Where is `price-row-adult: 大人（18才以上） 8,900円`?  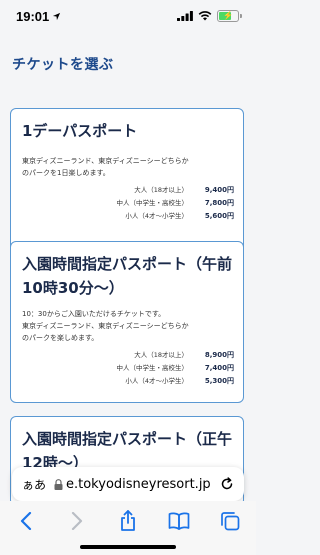 price-row-adult: 大人（18才以上） 8,900円 is located at coordinates (128, 355).